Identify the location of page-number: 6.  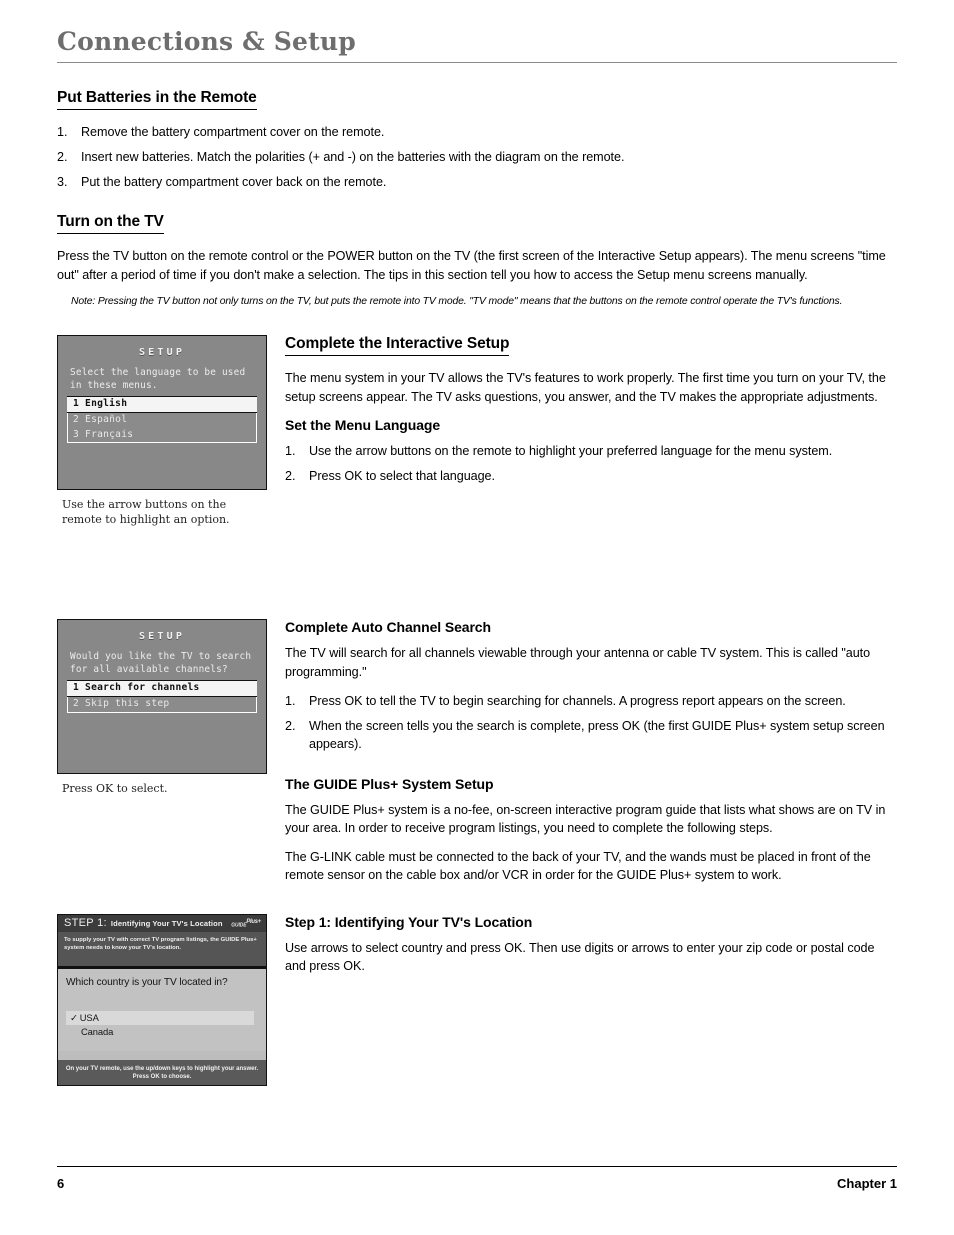
(61, 1183).